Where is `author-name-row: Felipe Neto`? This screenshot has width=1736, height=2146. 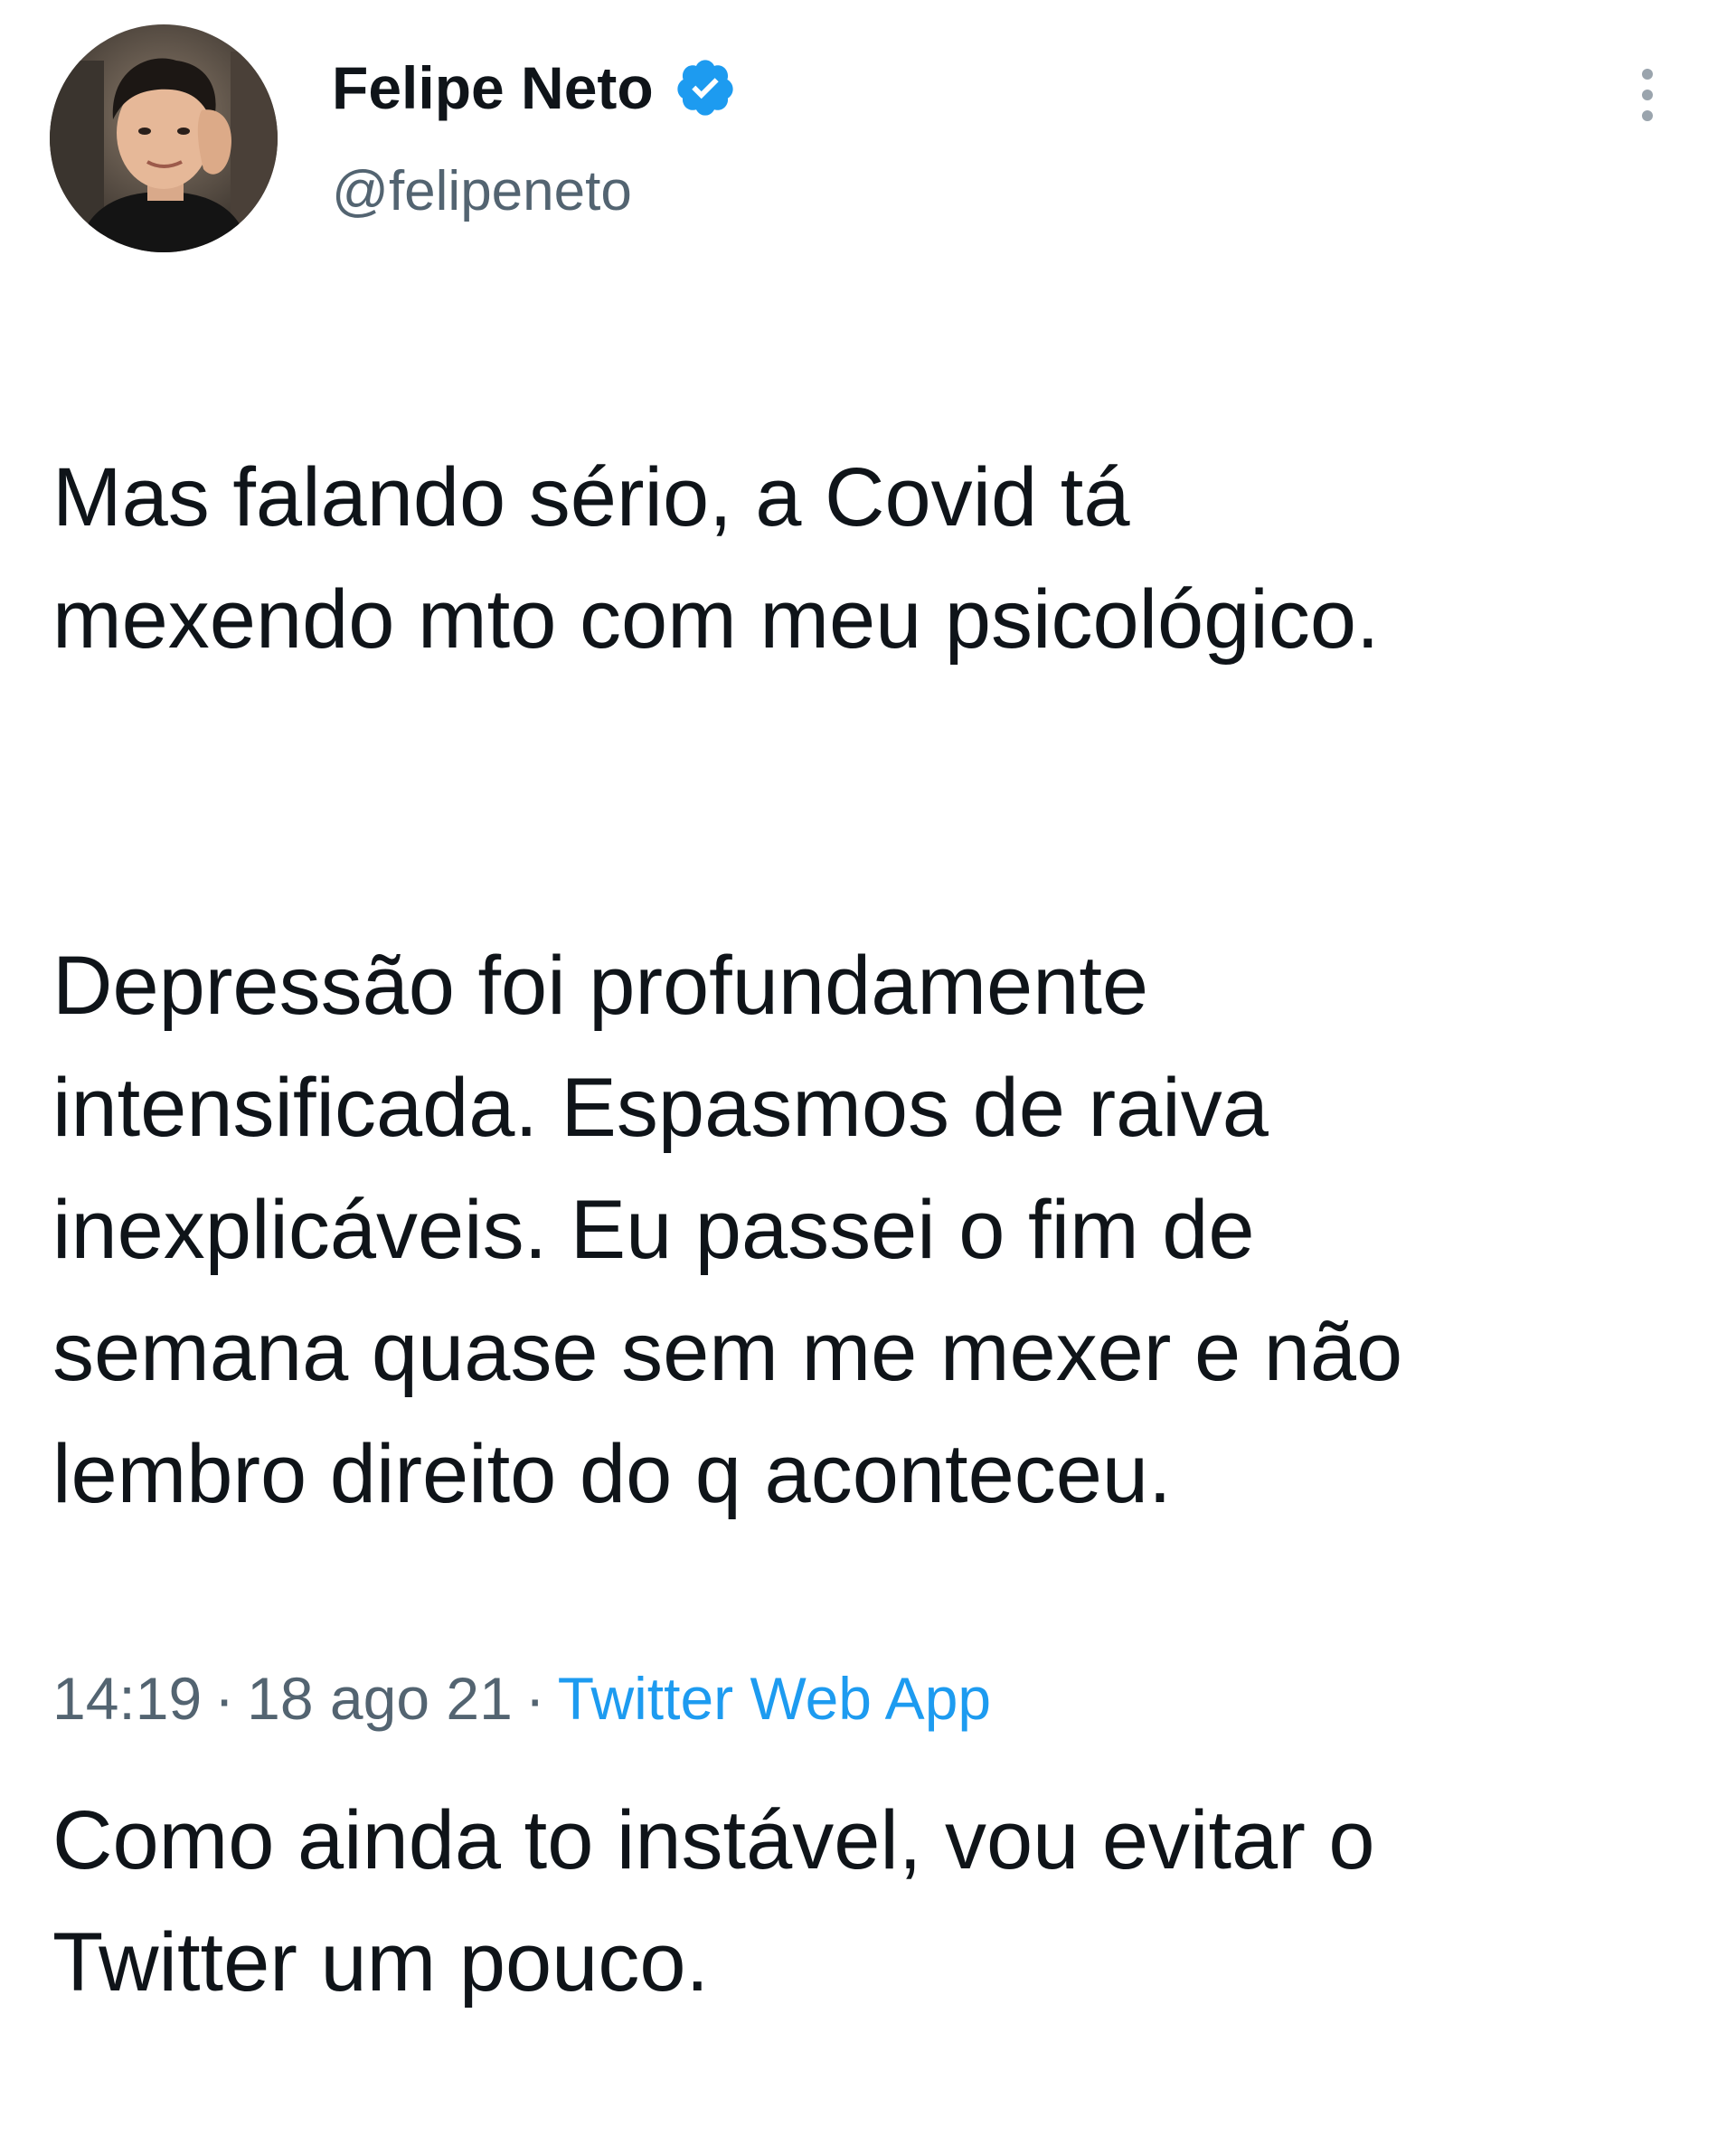 author-name-row: Felipe Neto is located at coordinates (534, 87).